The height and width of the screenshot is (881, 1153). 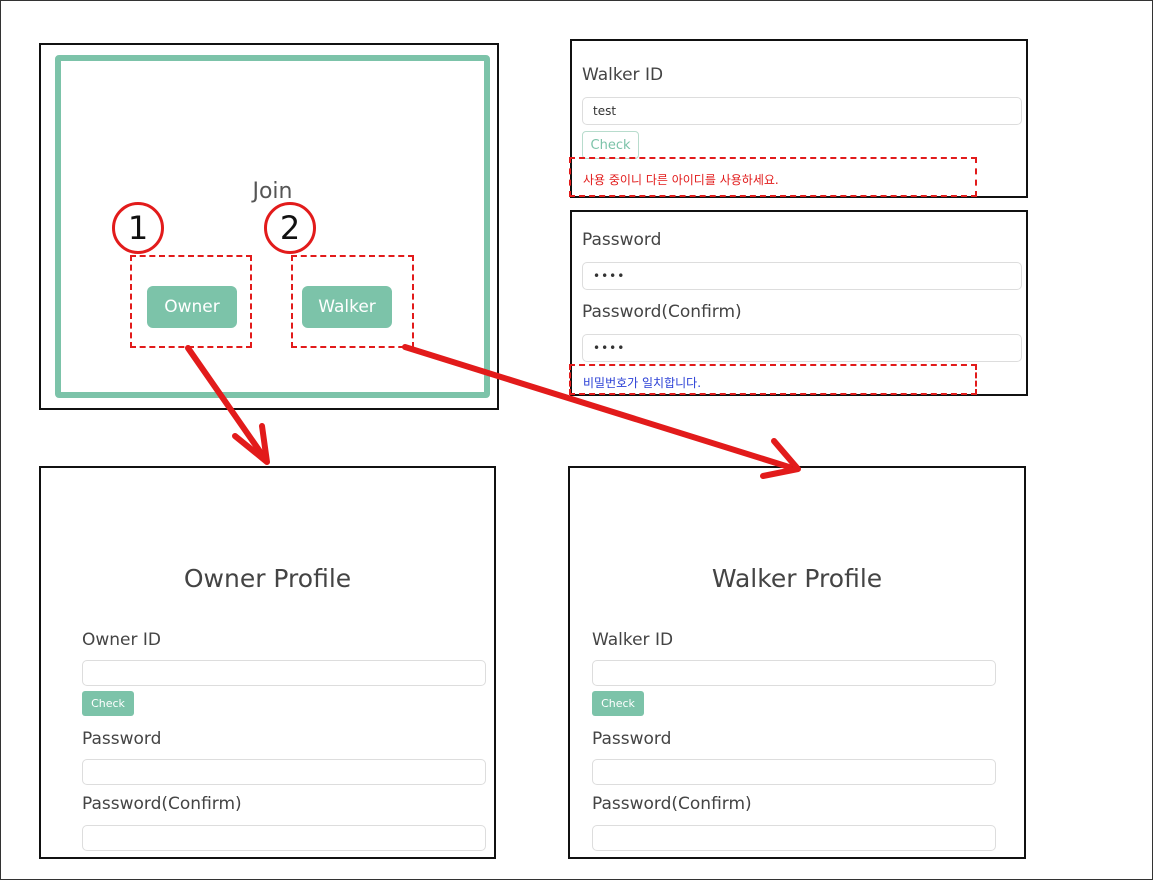 What do you see at coordinates (267, 578) in the screenshot?
I see `owner-profile-title: Owner Profile` at bounding box center [267, 578].